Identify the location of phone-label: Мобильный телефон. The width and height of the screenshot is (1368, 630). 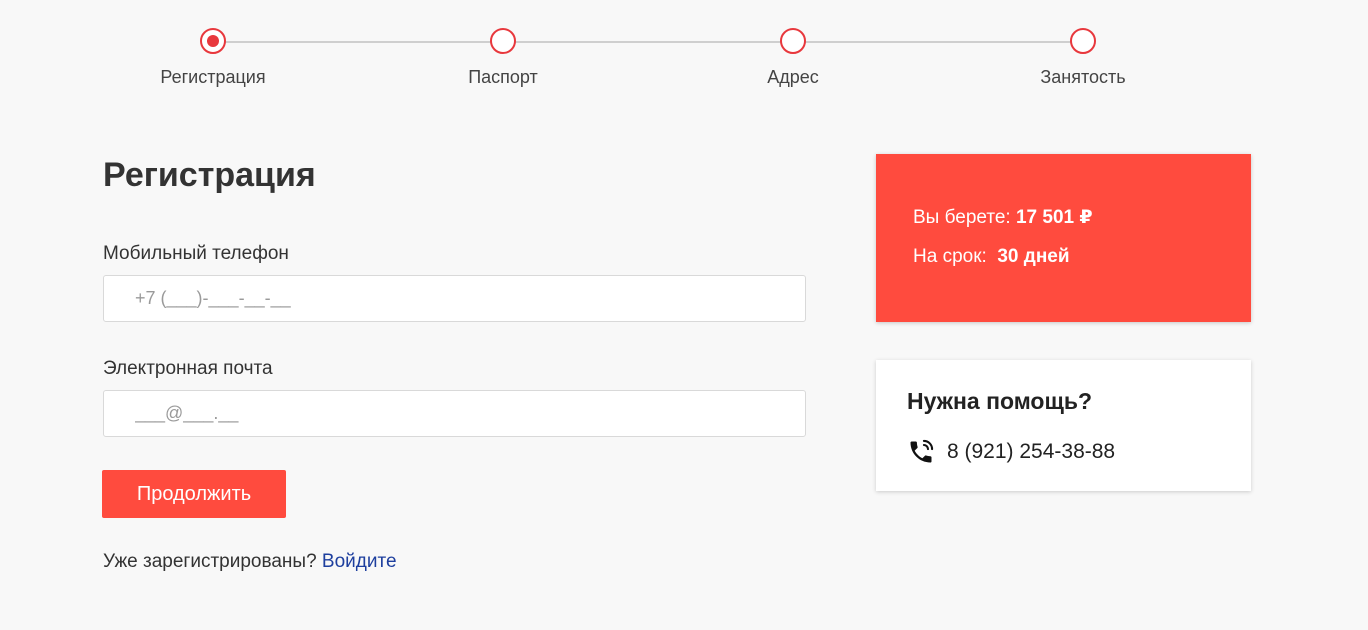
(196, 253).